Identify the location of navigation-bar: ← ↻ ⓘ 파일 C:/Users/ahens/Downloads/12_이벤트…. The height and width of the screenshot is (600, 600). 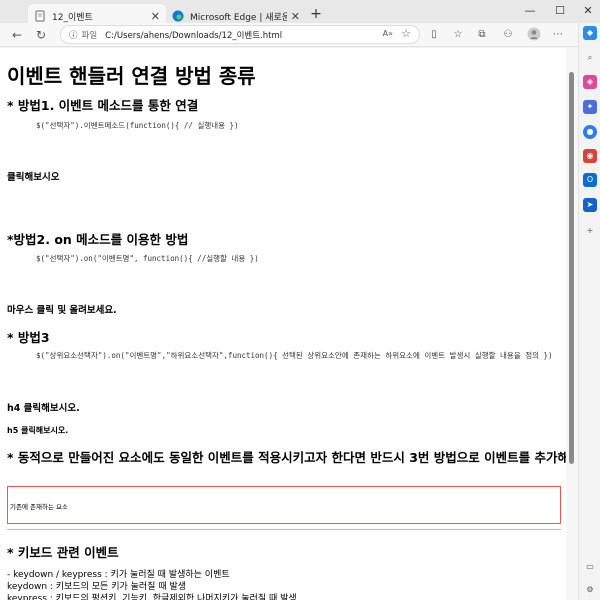
(300, 35).